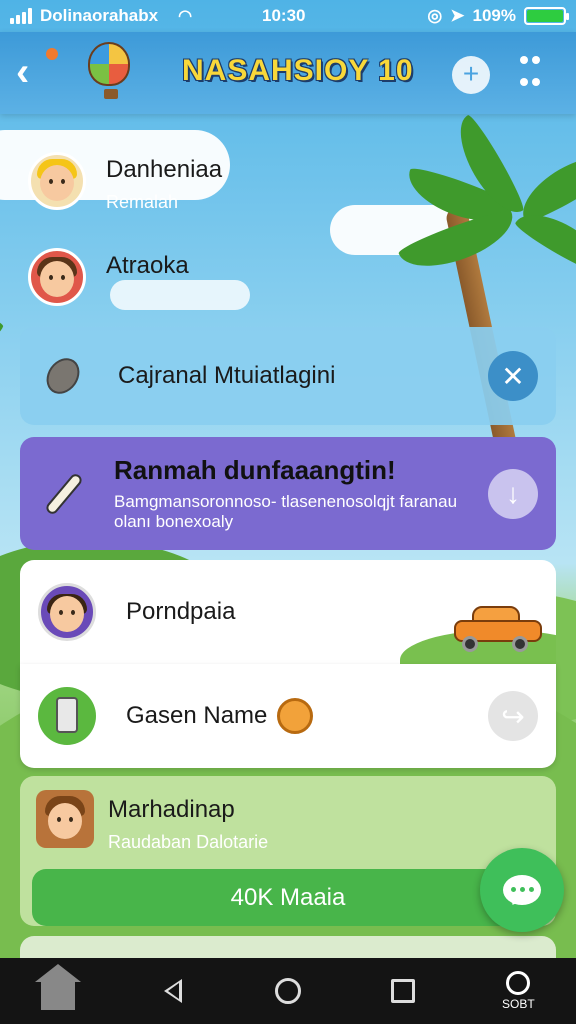 The height and width of the screenshot is (1024, 576). What do you see at coordinates (185, 16) in the screenshot?
I see `wifi-icon: ◠` at bounding box center [185, 16].